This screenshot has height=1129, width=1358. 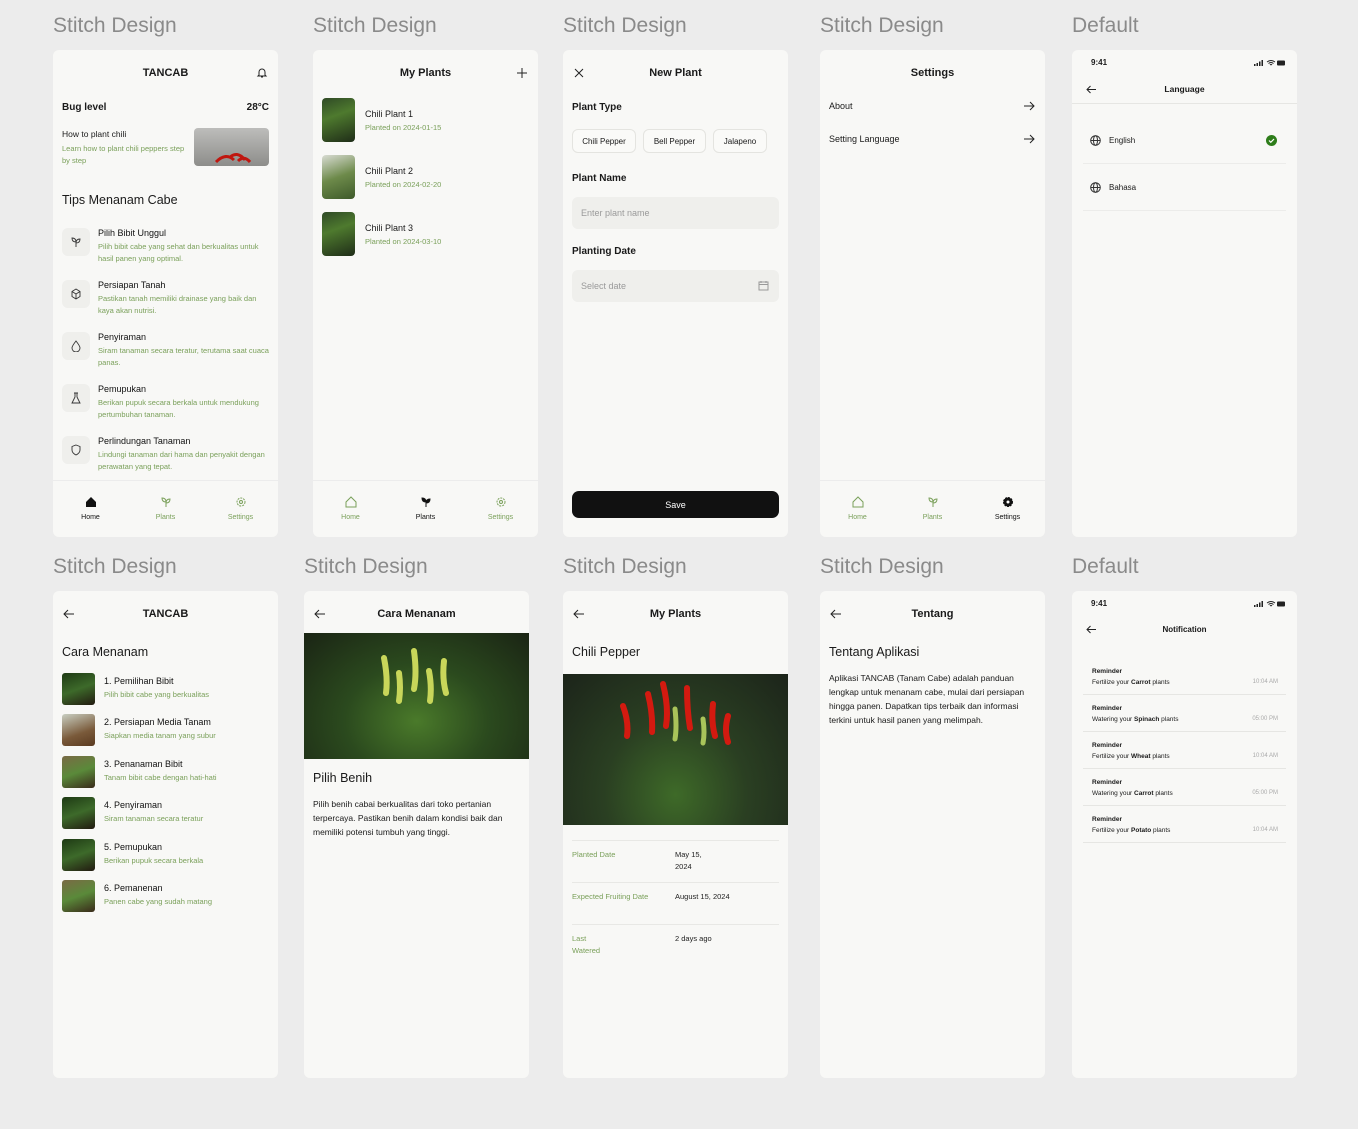 What do you see at coordinates (132, 233) in the screenshot?
I see `tip-title: Pilih Bibit Unggul` at bounding box center [132, 233].